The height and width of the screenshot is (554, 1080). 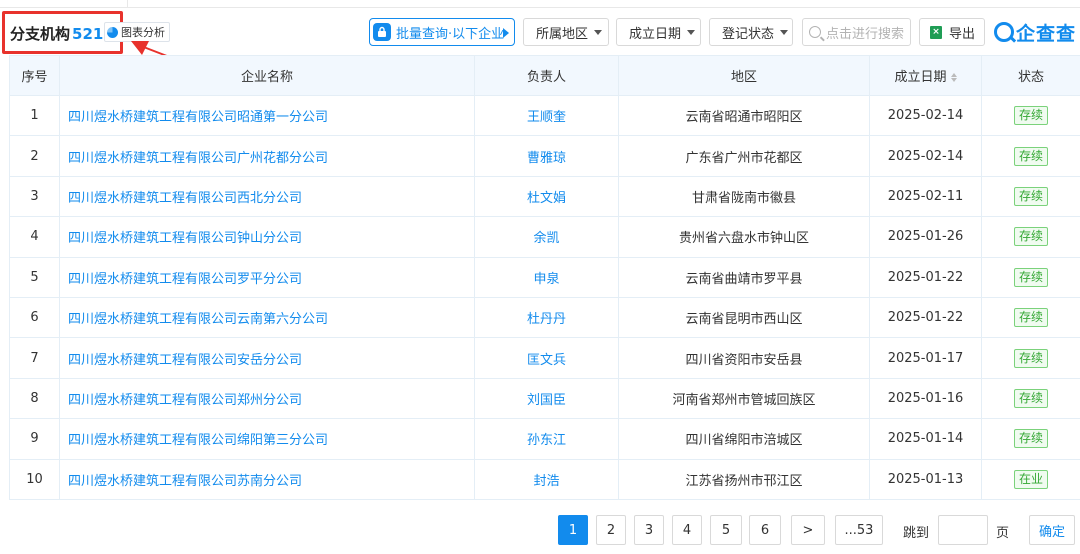 I want to click on region-cell: 四川省绵阳市涪城区, so click(x=744, y=439).